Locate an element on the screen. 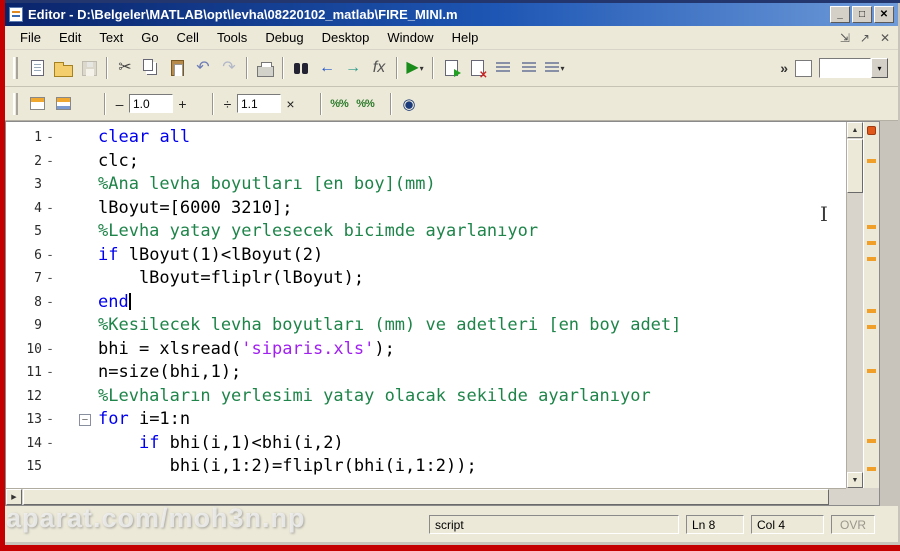  menu-tools: Tools is located at coordinates (232, 37).